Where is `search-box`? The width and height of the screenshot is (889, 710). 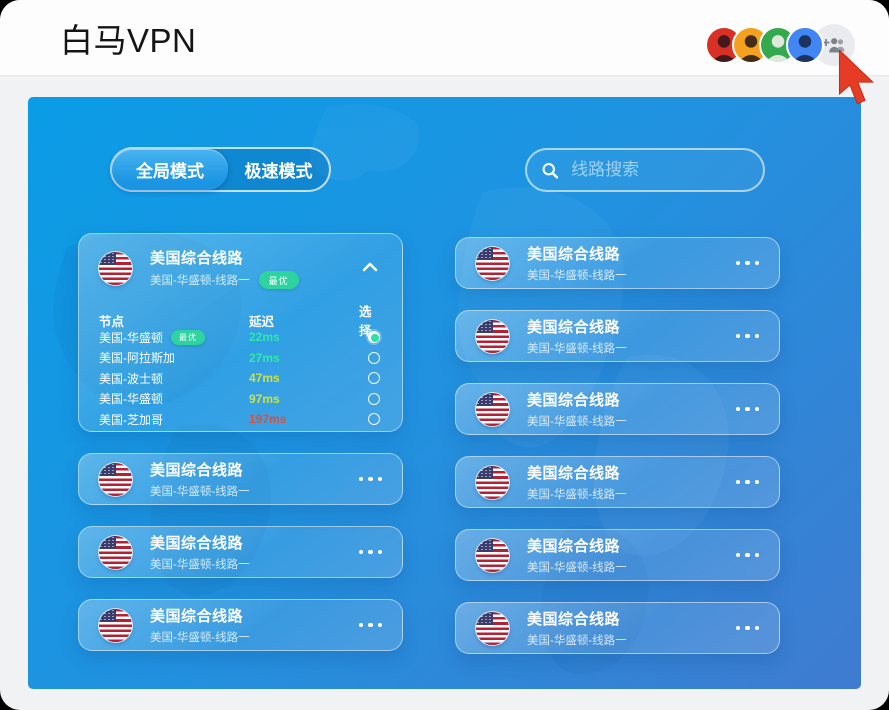
search-box is located at coordinates (645, 170).